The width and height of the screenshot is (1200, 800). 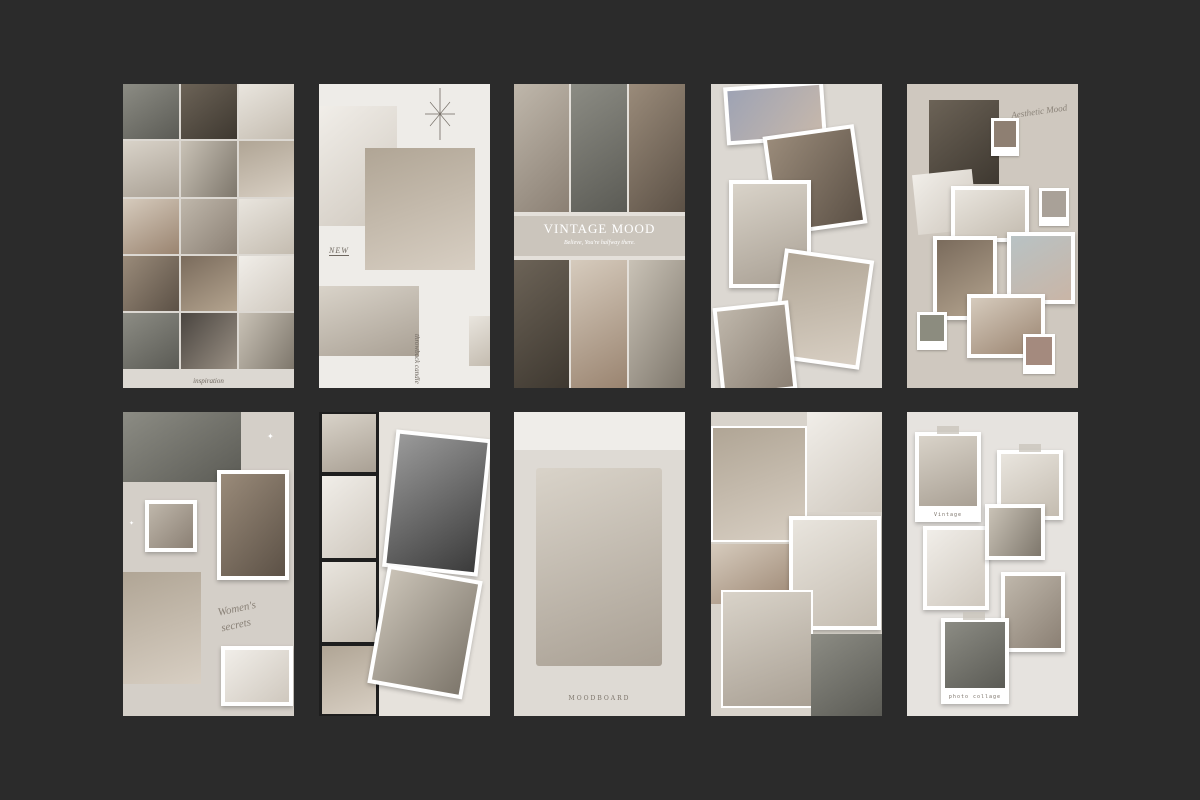 What do you see at coordinates (151, 226) in the screenshot?
I see `photo-texture` at bounding box center [151, 226].